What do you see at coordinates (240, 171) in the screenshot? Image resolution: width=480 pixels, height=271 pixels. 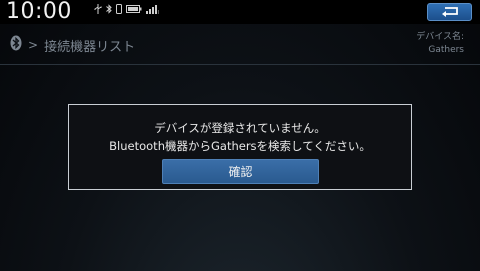 I see `confirm-button: 確認` at bounding box center [240, 171].